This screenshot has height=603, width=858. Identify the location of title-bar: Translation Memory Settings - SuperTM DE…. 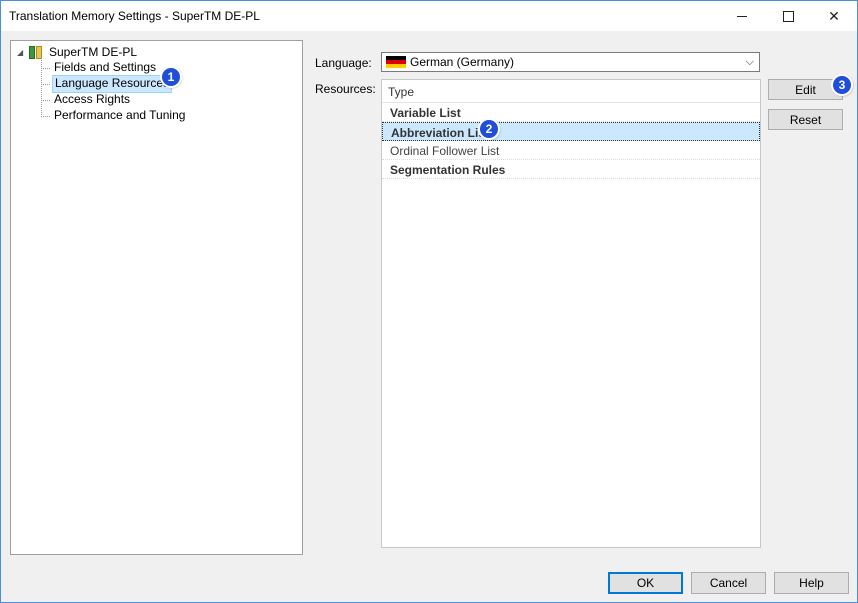
(429, 16).